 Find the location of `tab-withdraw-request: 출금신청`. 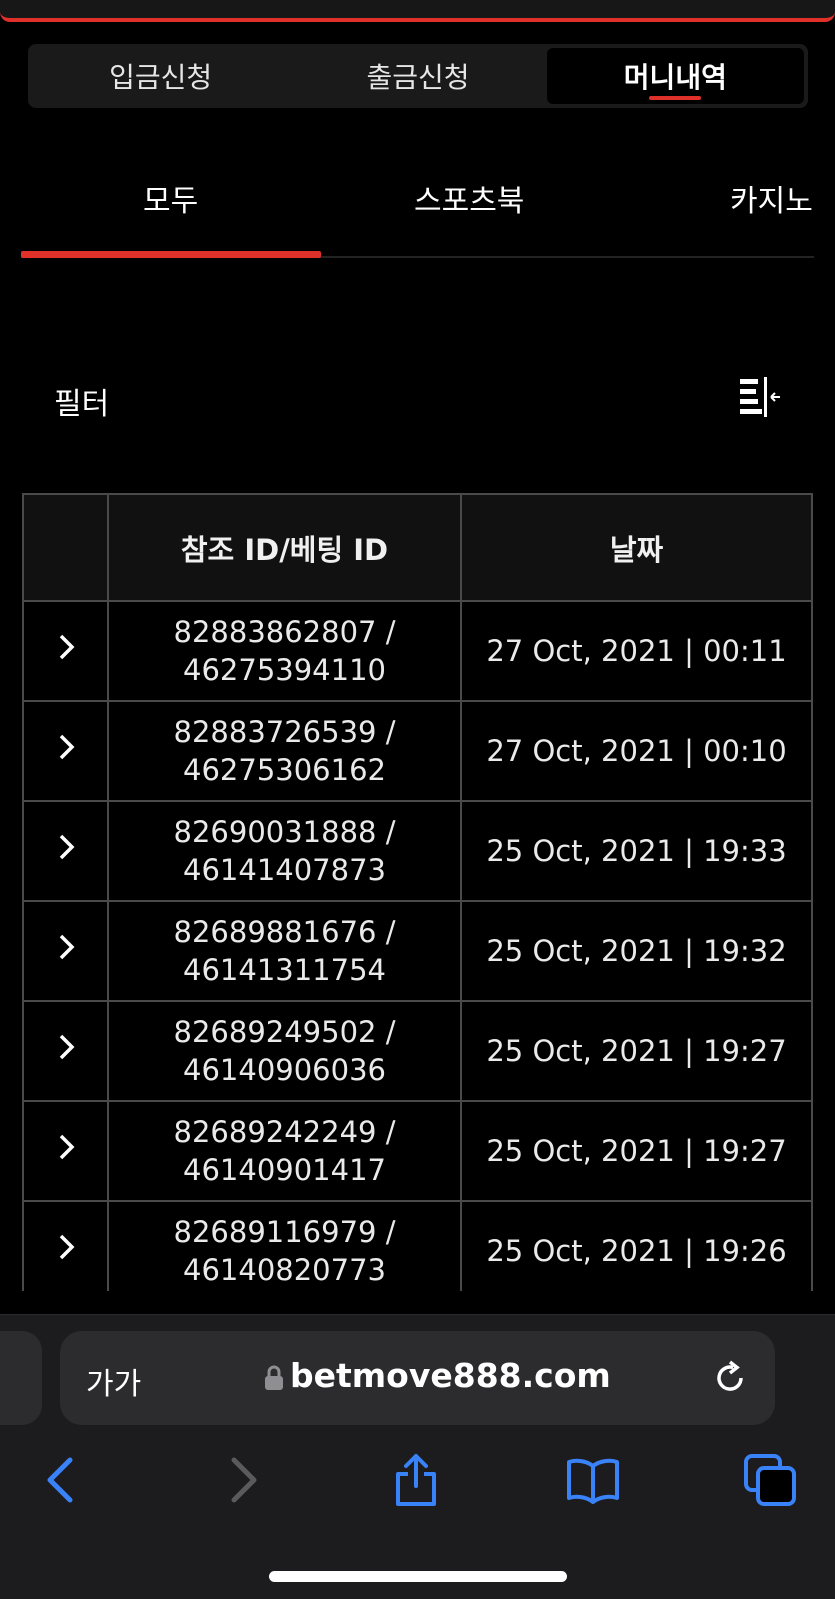

tab-withdraw-request: 출금신청 is located at coordinates (417, 76).